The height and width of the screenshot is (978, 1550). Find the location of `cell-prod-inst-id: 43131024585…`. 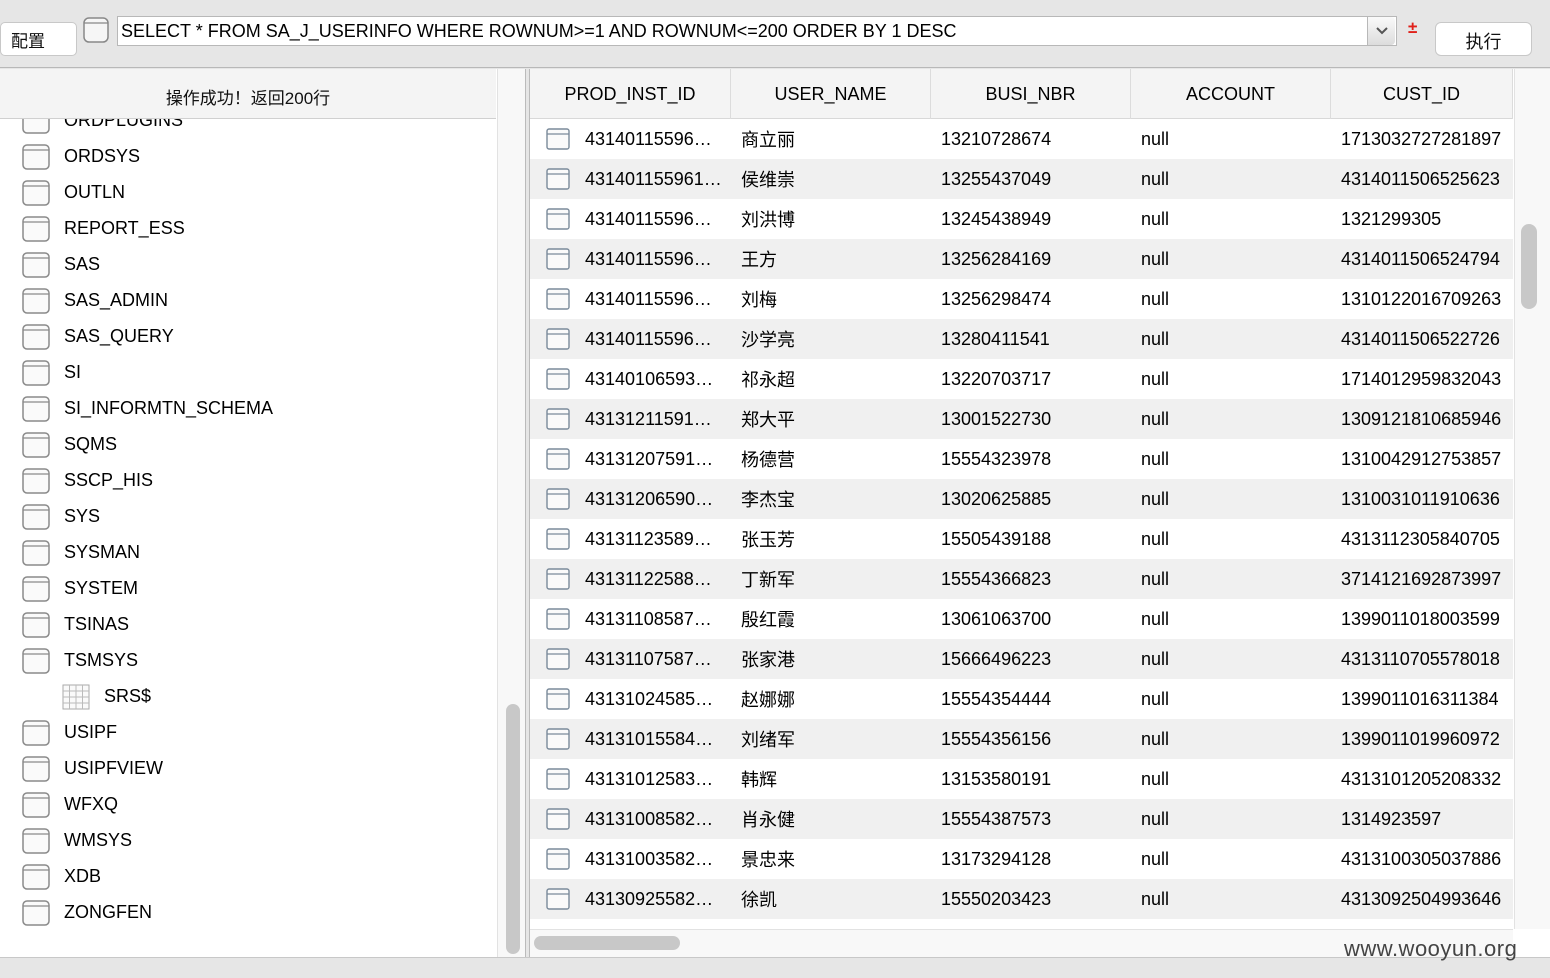

cell-prod-inst-id: 43131024585… is located at coordinates (658, 699).